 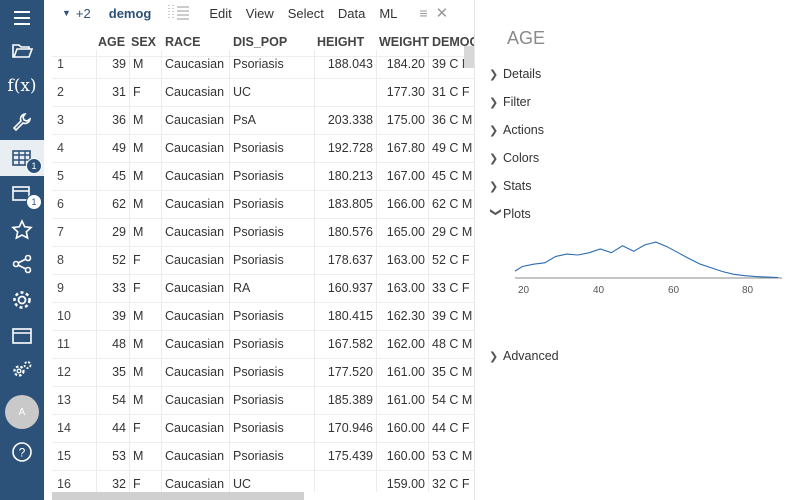 I want to click on row-index: 2, so click(x=74, y=92).